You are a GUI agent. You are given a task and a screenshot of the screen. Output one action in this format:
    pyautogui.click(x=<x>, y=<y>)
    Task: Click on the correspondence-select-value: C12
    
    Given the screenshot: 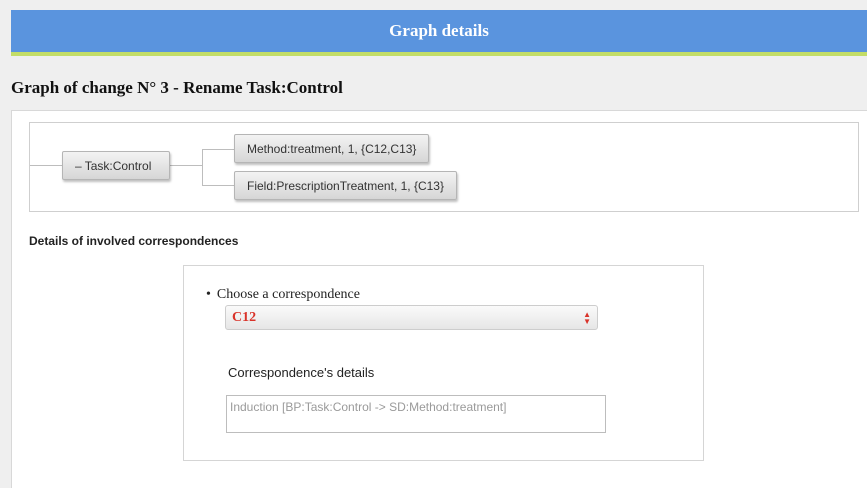 What is the action you would take?
    pyautogui.click(x=244, y=317)
    